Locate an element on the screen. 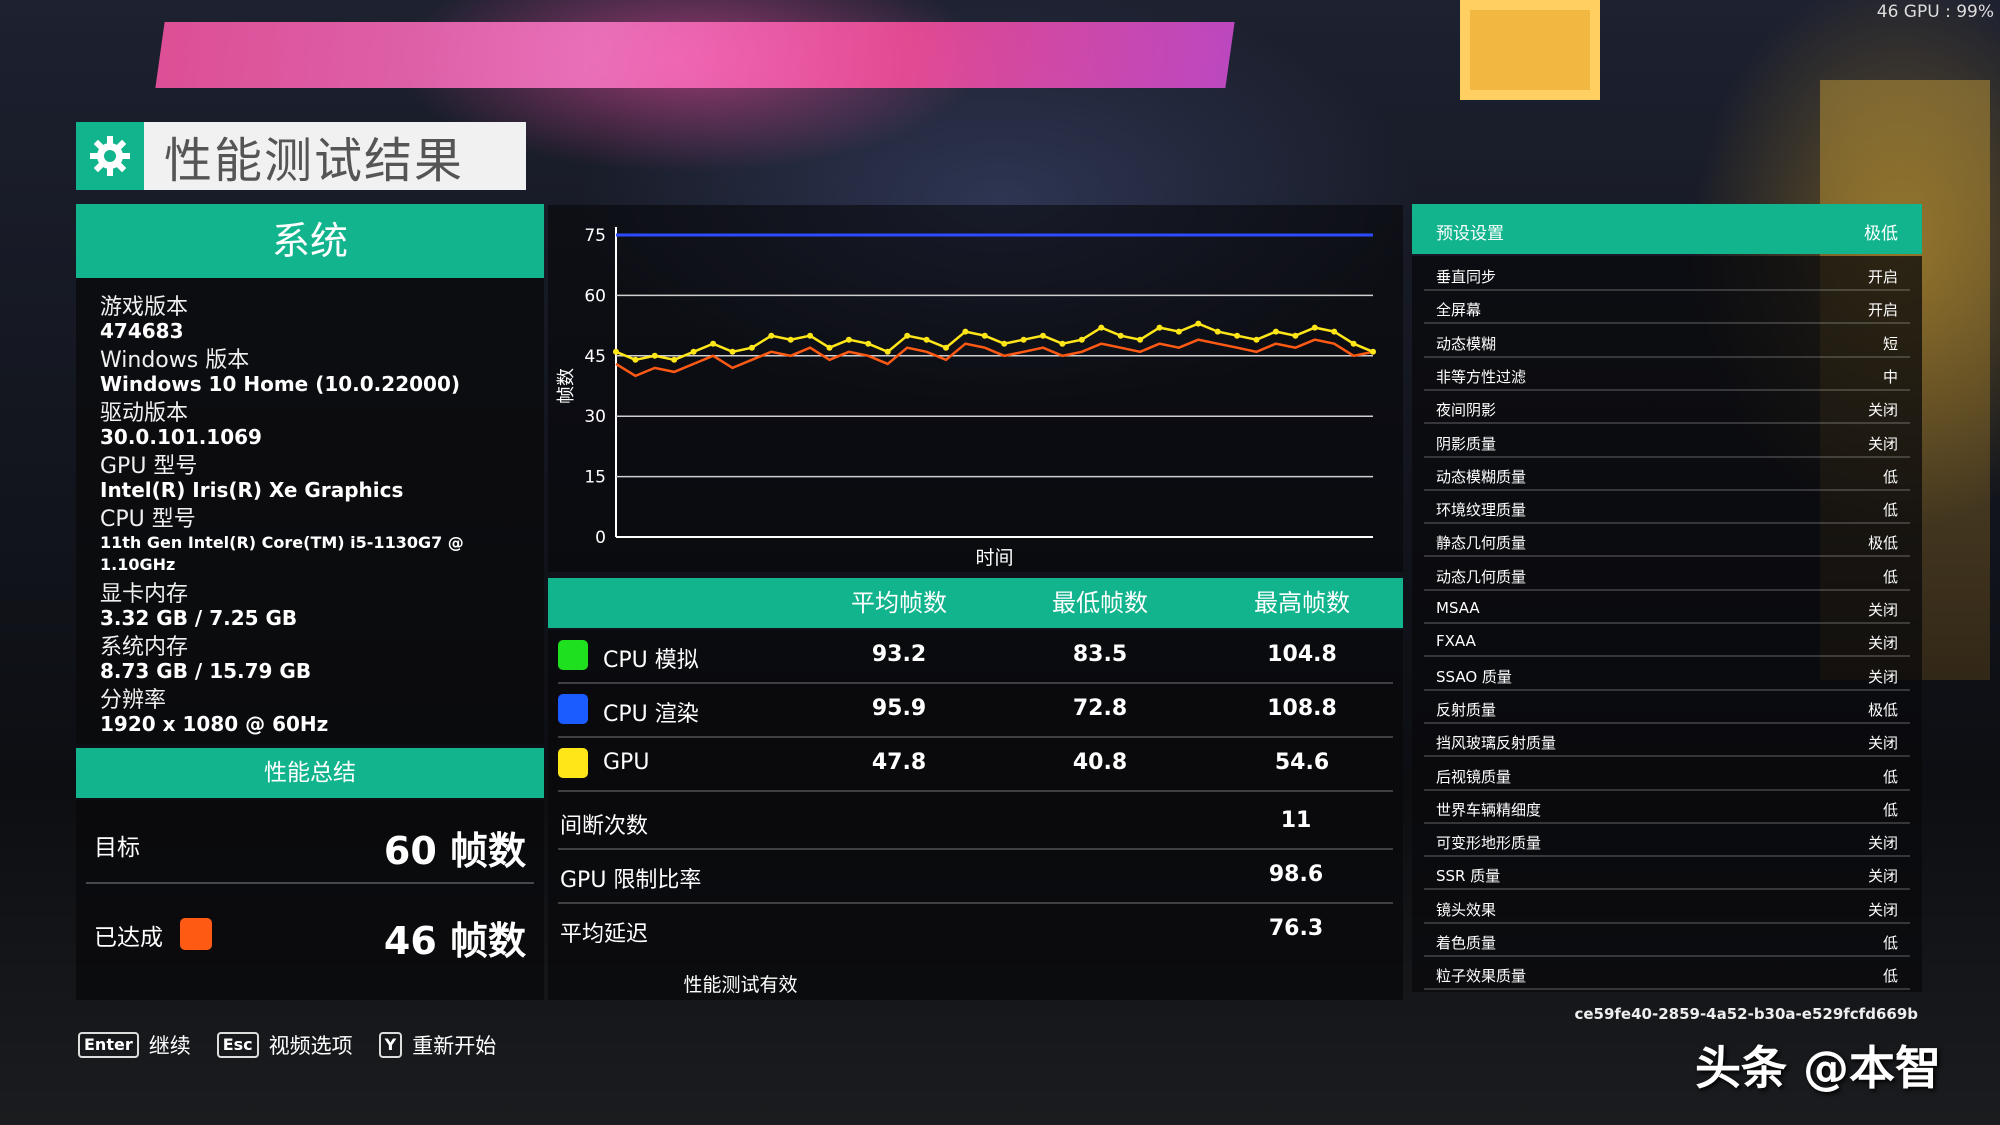 This screenshot has width=2000, height=1125. preset-row: 后视镜质量 低 is located at coordinates (1667, 774).